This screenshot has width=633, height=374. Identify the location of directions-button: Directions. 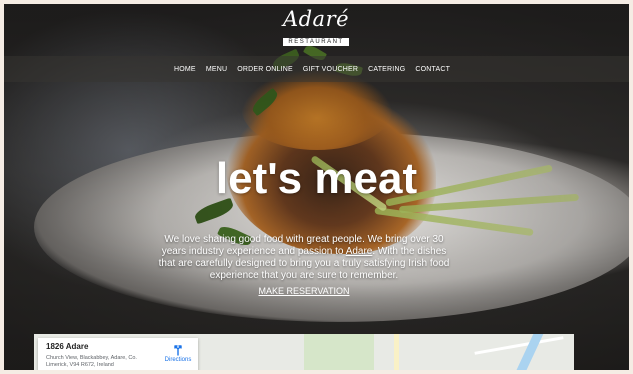
(178, 352).